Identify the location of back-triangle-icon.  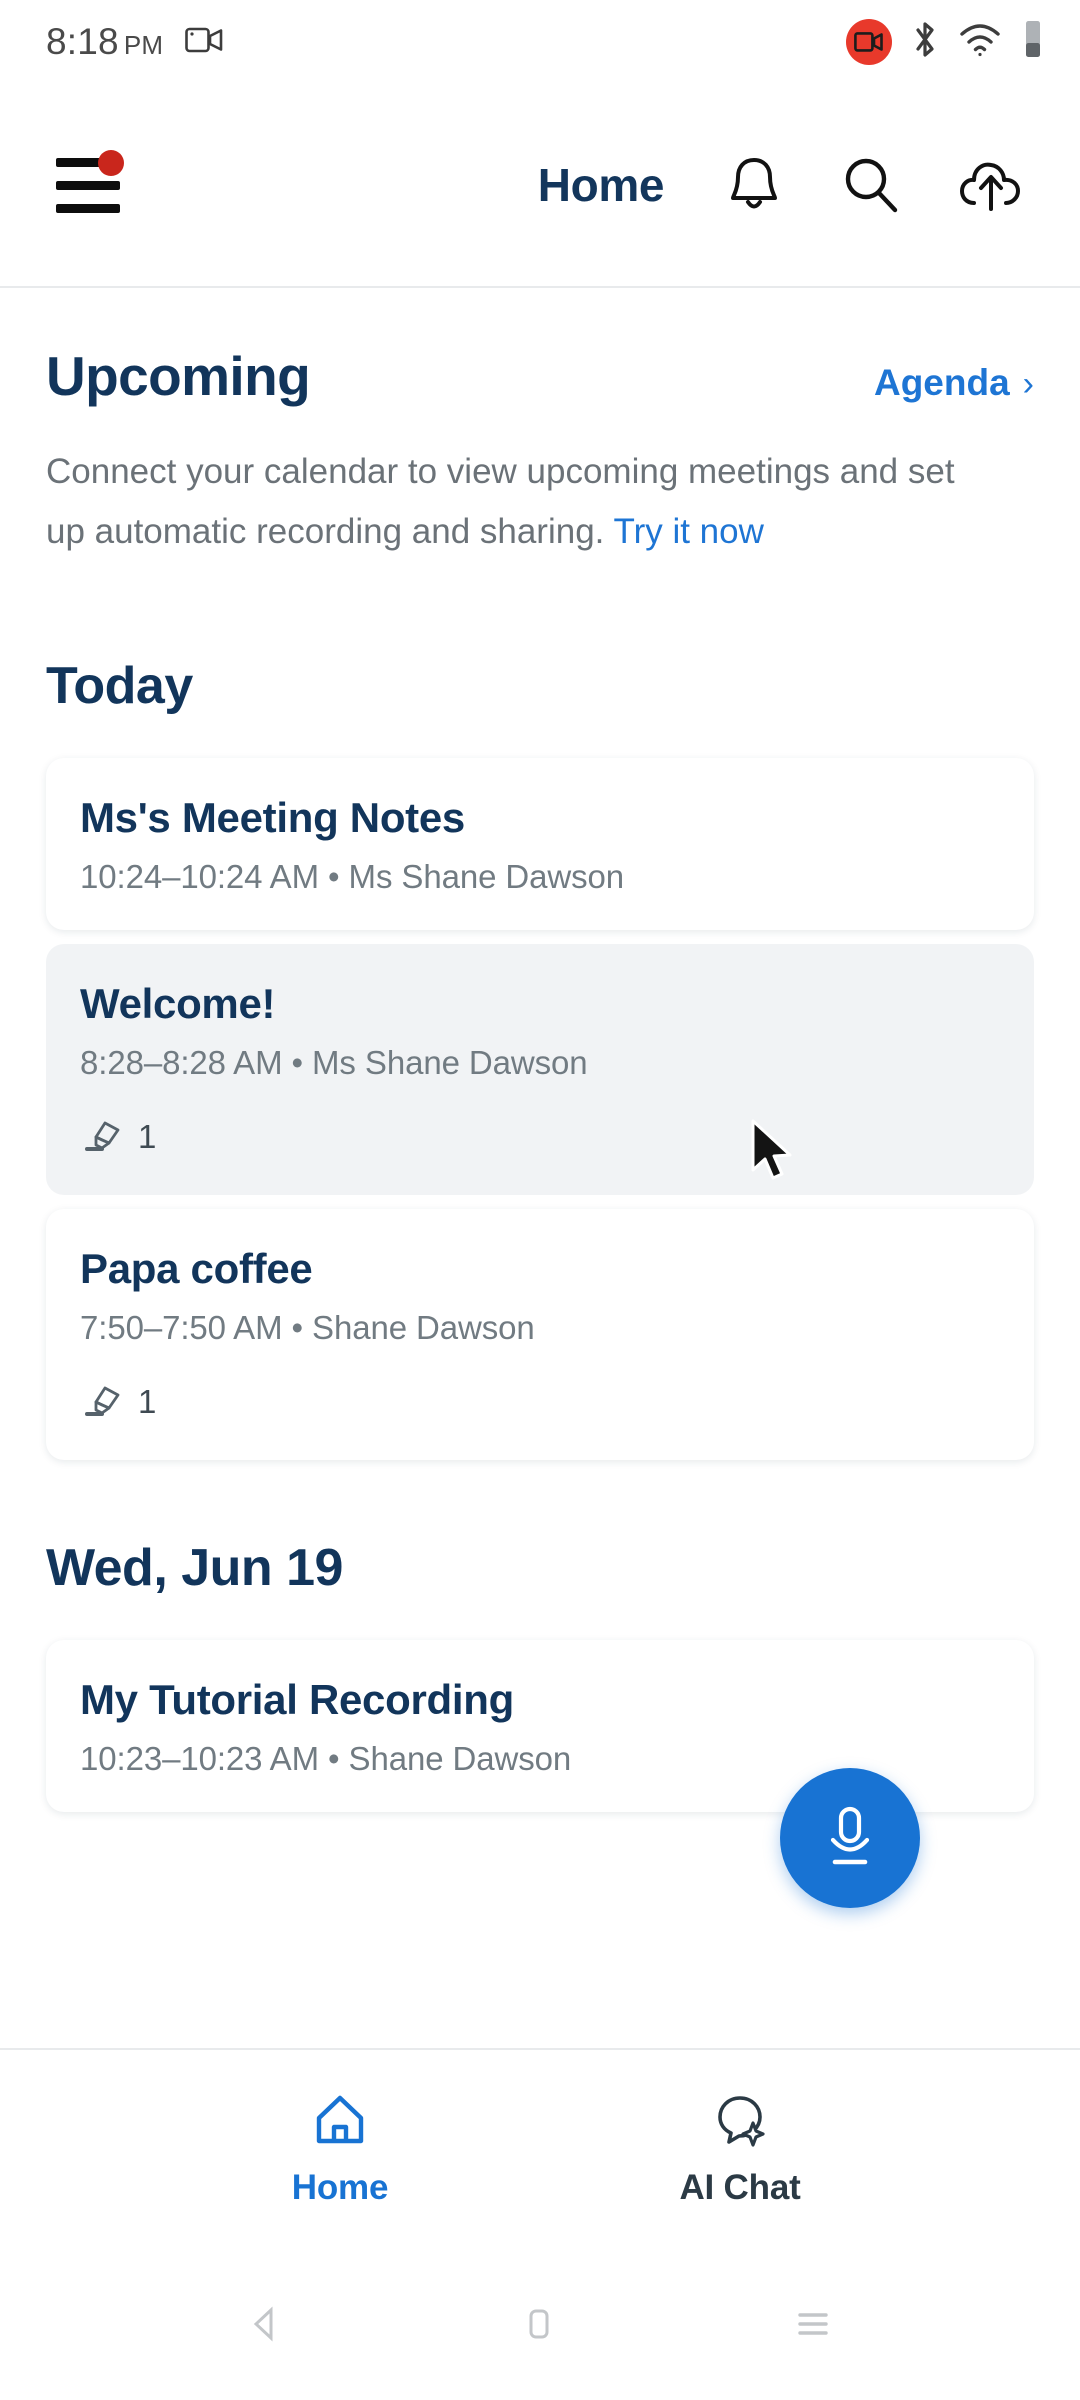
(266, 2324).